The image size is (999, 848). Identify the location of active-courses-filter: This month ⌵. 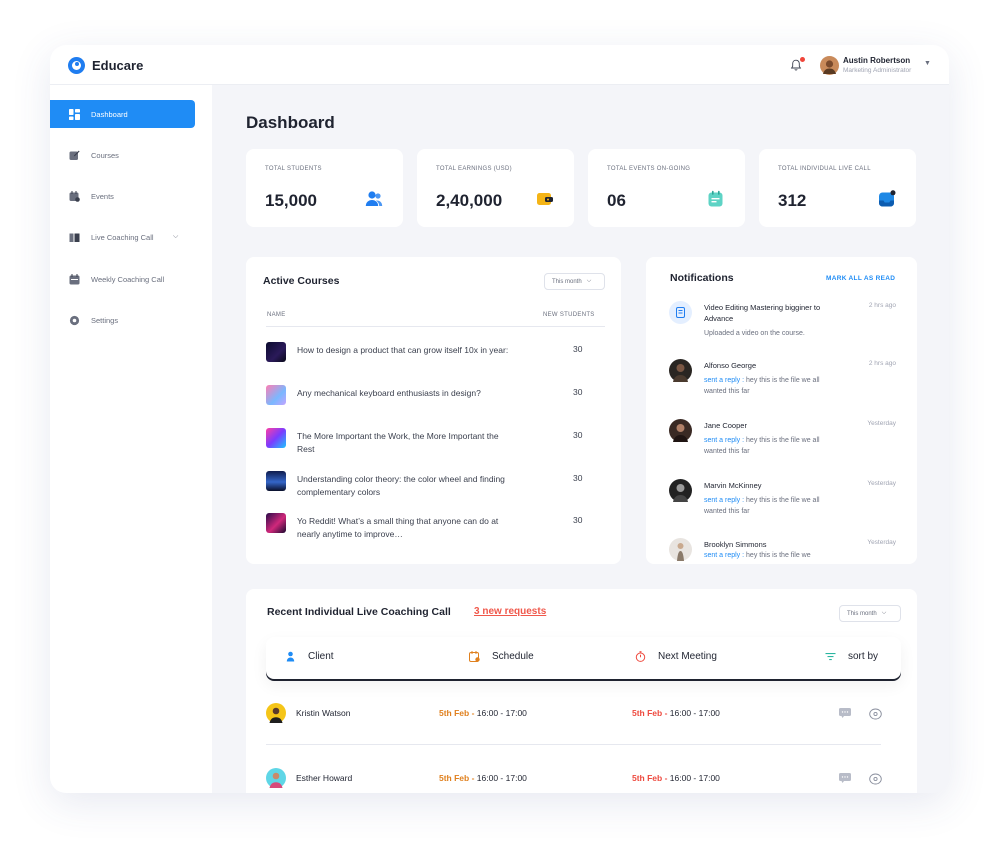
(574, 281).